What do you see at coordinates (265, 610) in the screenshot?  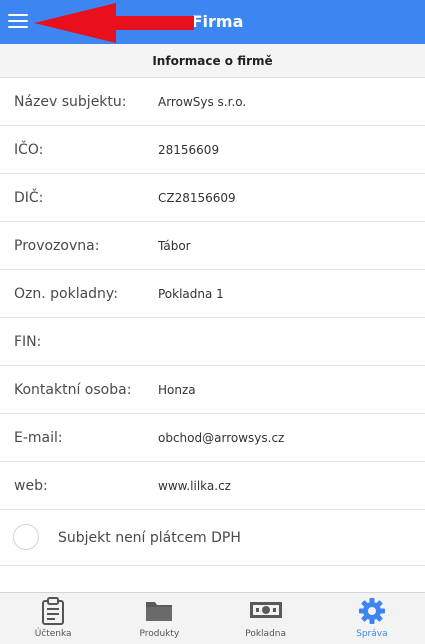 I see `cash-icon` at bounding box center [265, 610].